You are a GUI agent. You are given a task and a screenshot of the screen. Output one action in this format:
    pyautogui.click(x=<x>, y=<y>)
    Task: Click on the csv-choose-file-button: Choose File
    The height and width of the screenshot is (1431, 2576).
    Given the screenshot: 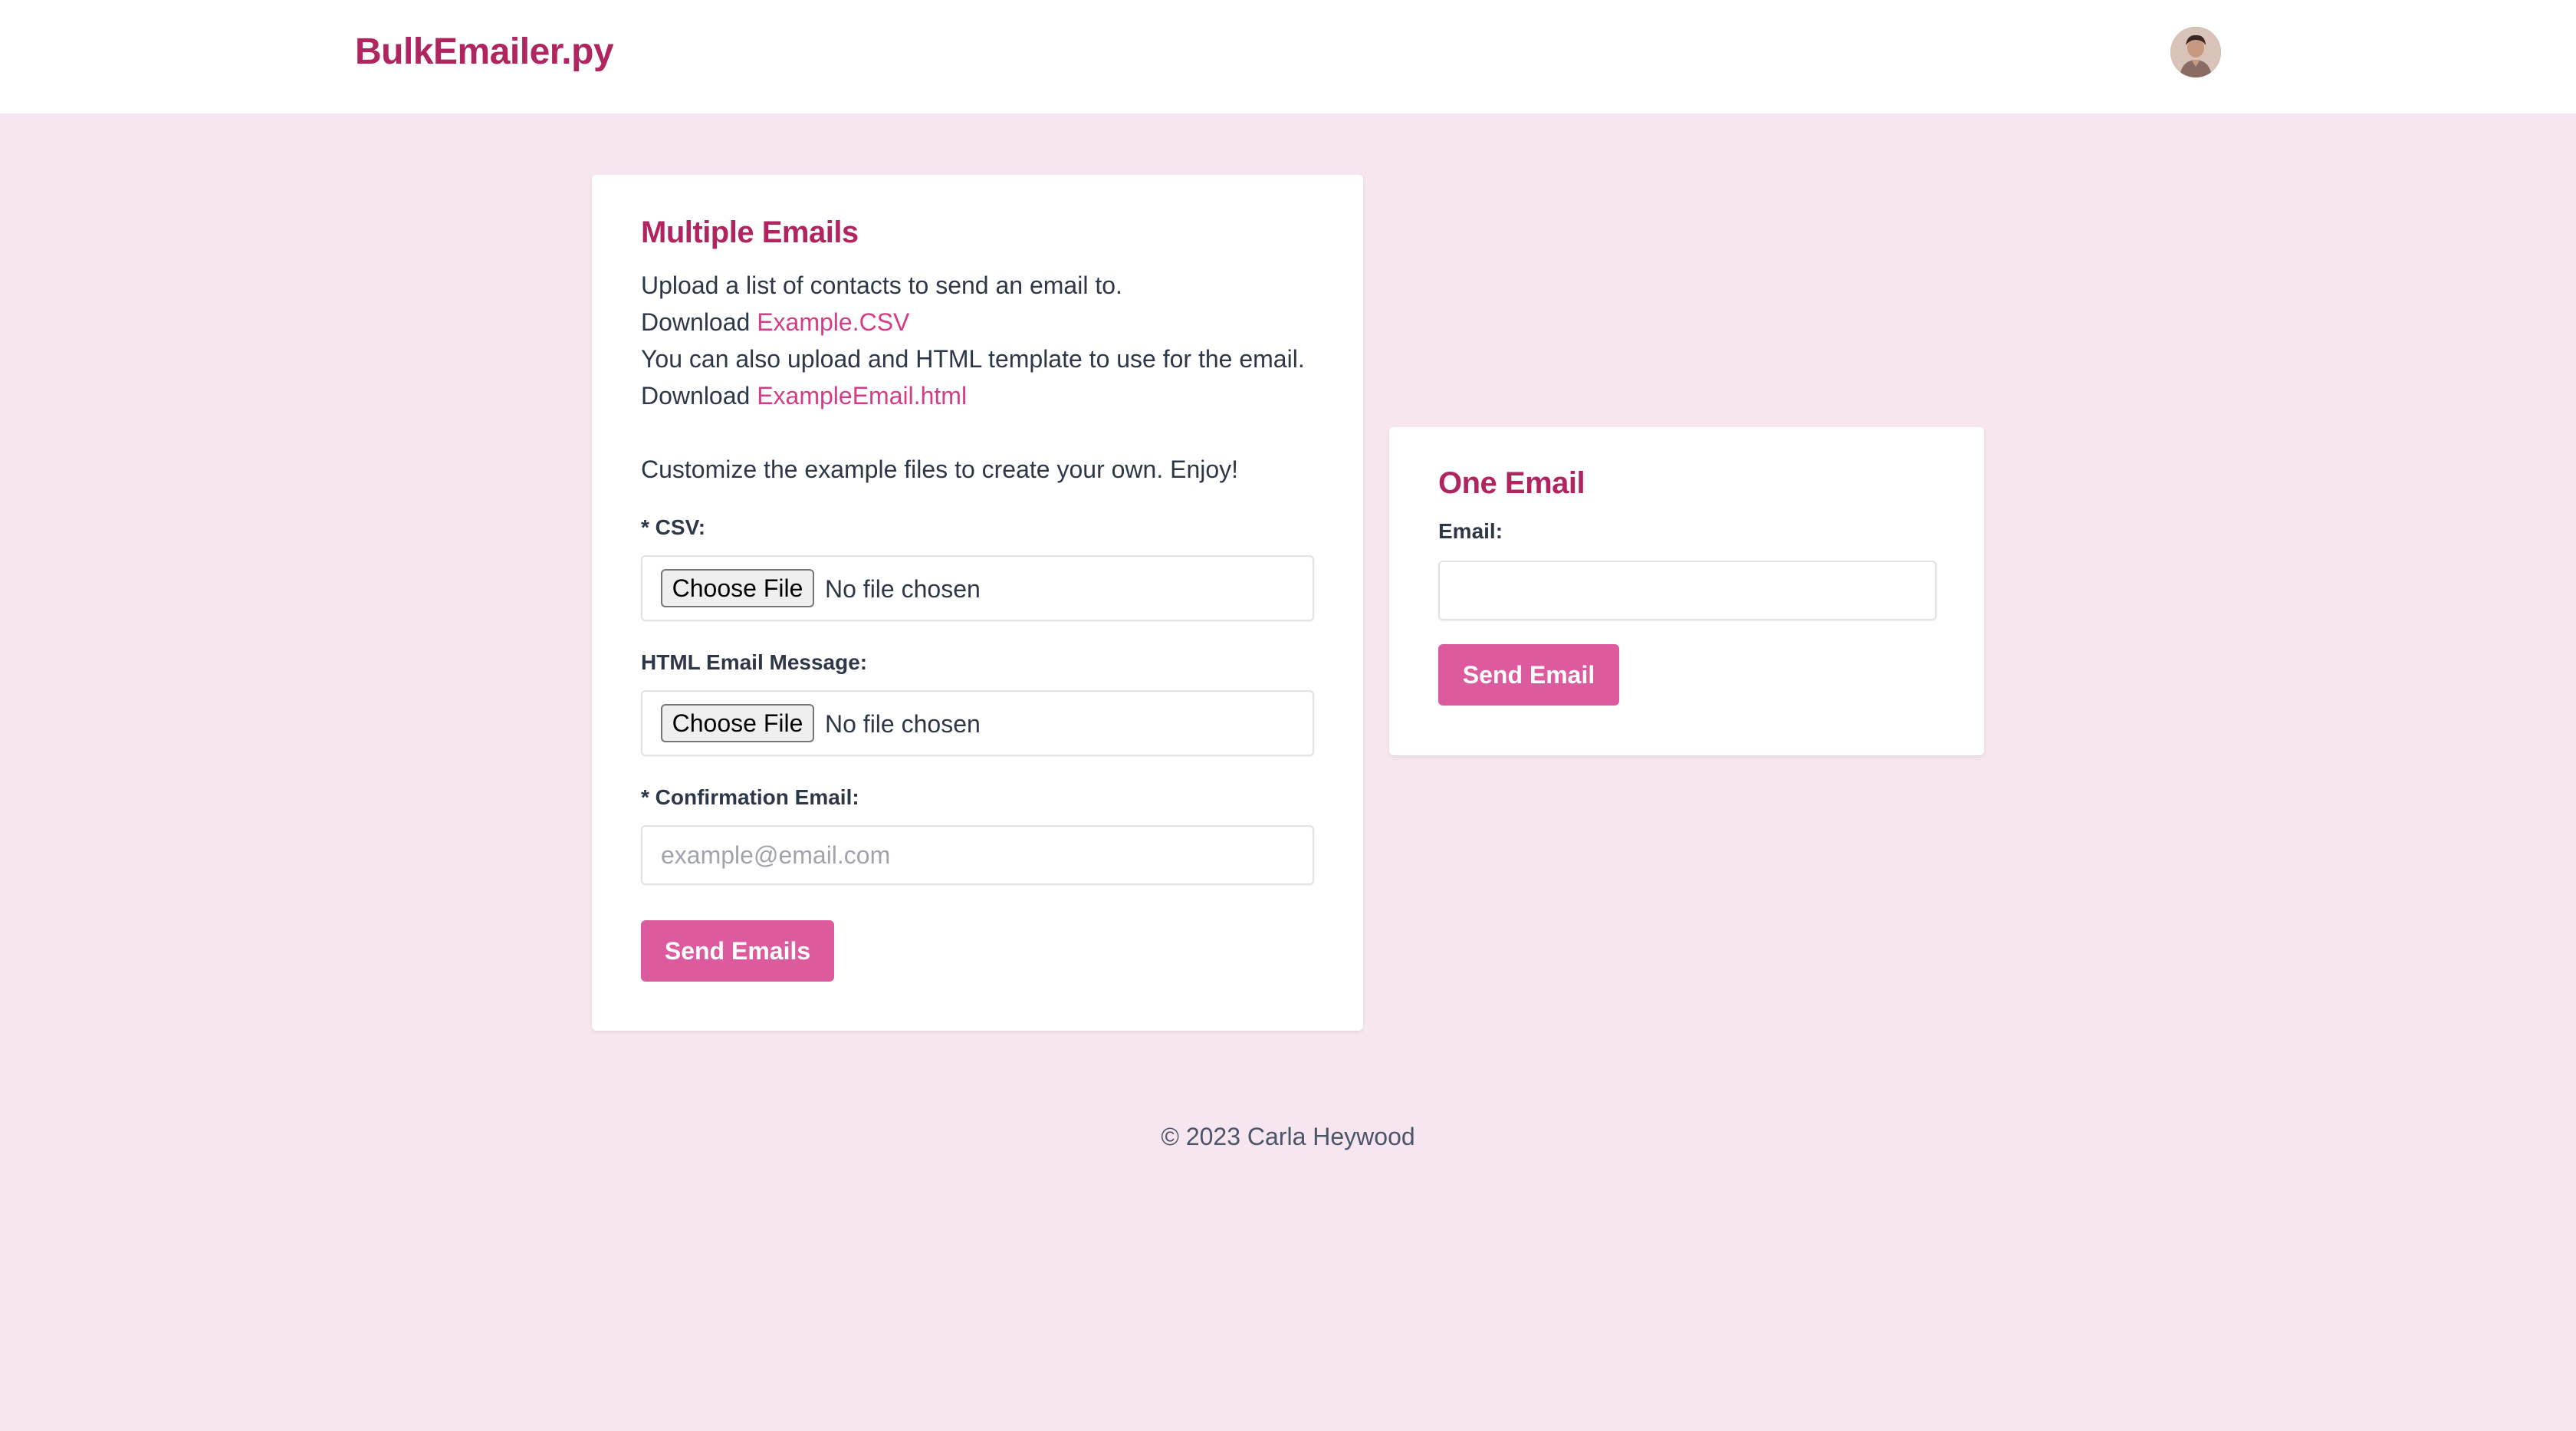 What is the action you would take?
    pyautogui.click(x=738, y=588)
    